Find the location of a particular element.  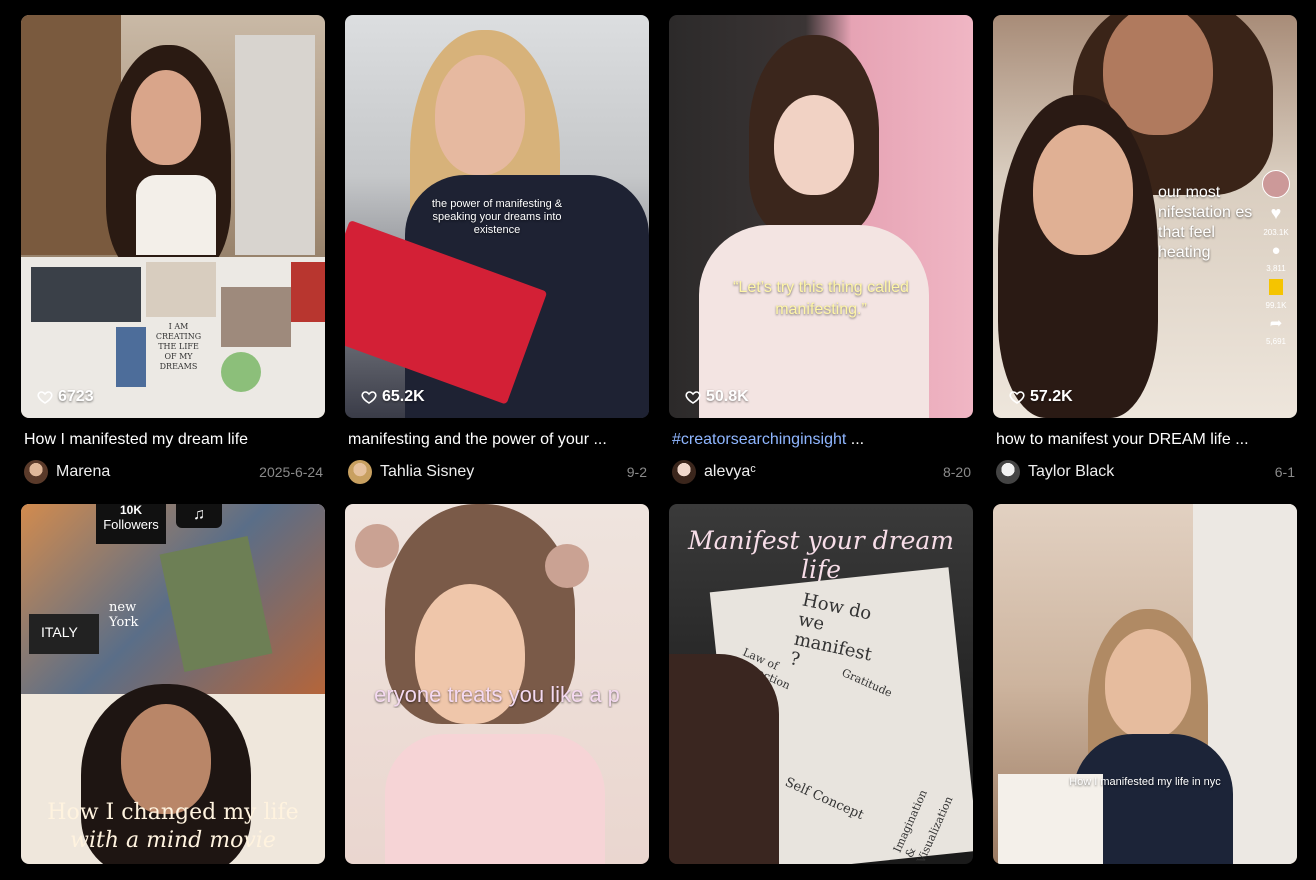

book-heading: How do we manifest ? is located at coordinates (831, 630).